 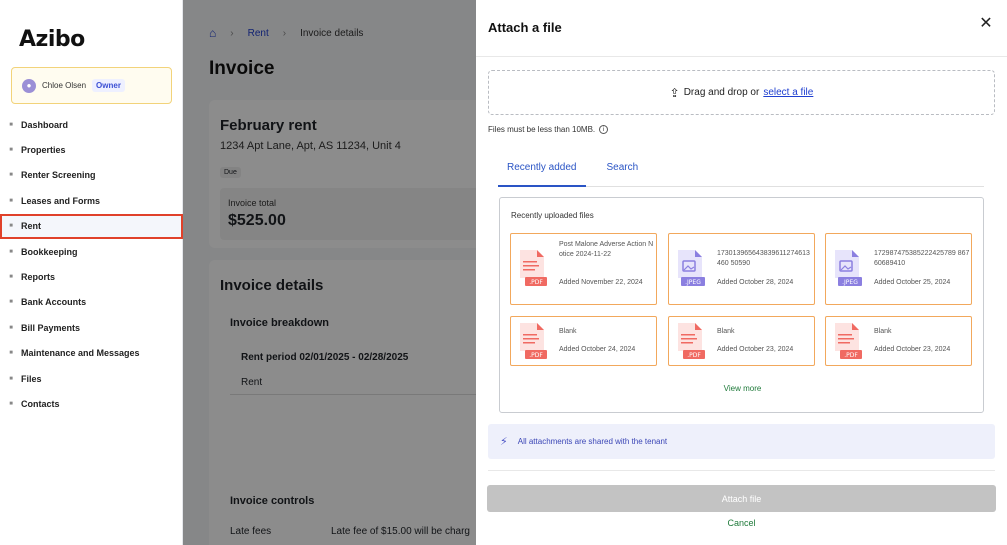 What do you see at coordinates (721, 92) in the screenshot?
I see `dropzone-text: Drag and drop or` at bounding box center [721, 92].